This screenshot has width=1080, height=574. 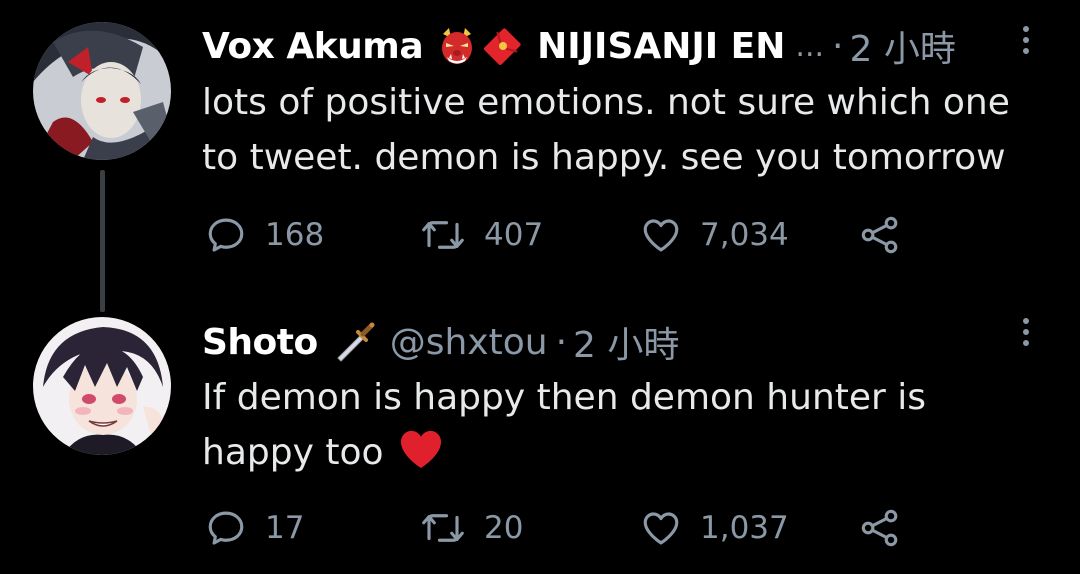 What do you see at coordinates (627, 455) in the screenshot?
I see `tweet-text-line-last: happy too` at bounding box center [627, 455].